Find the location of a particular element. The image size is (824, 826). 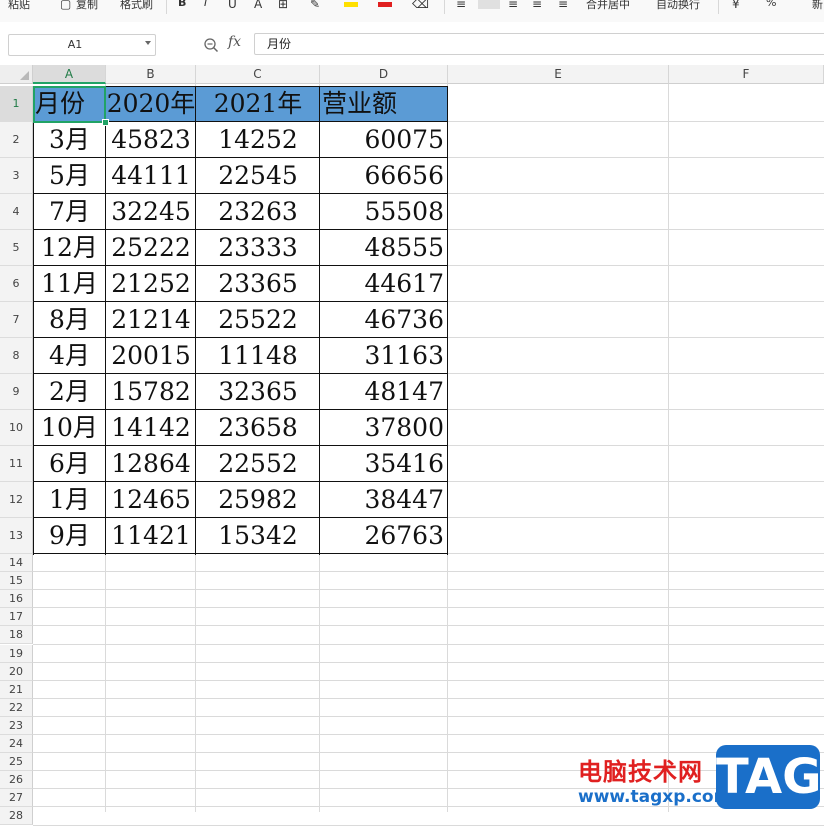

currency-icon: ¥ is located at coordinates (736, 5).